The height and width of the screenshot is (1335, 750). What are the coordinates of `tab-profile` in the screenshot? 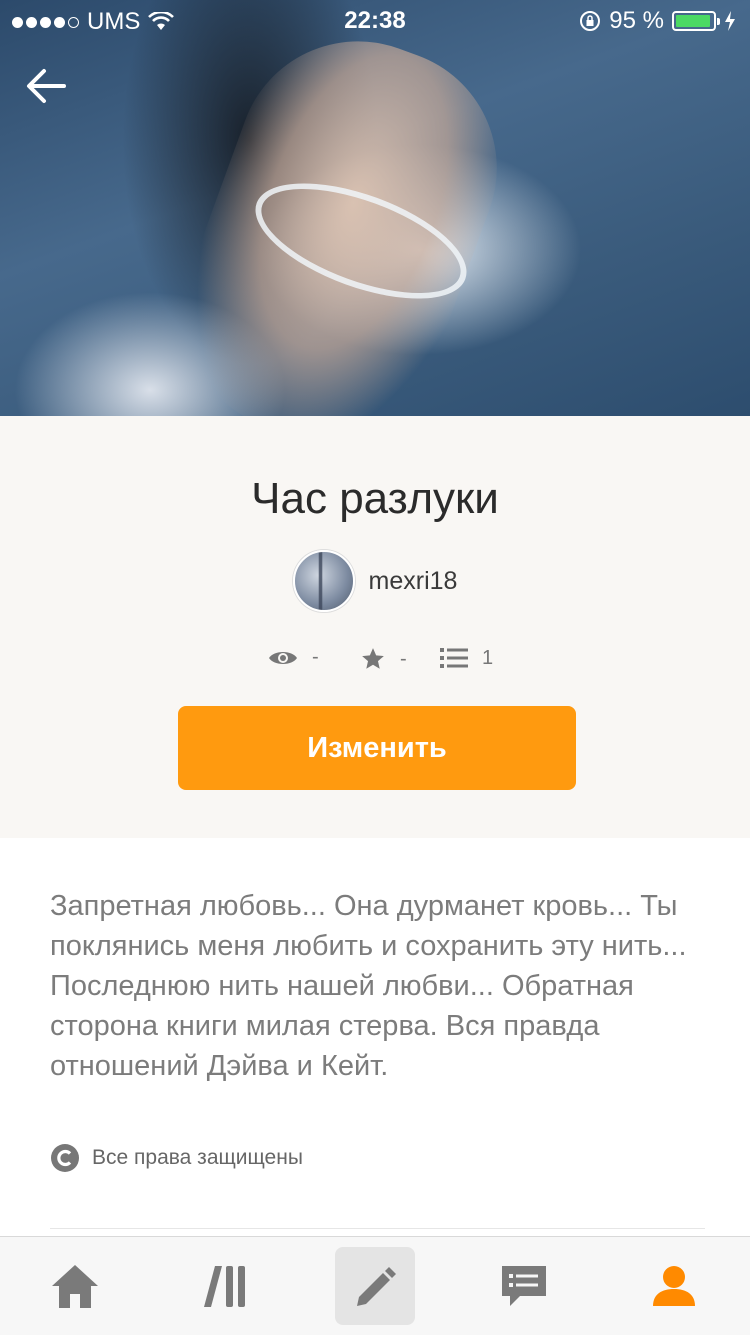 It's located at (674, 1286).